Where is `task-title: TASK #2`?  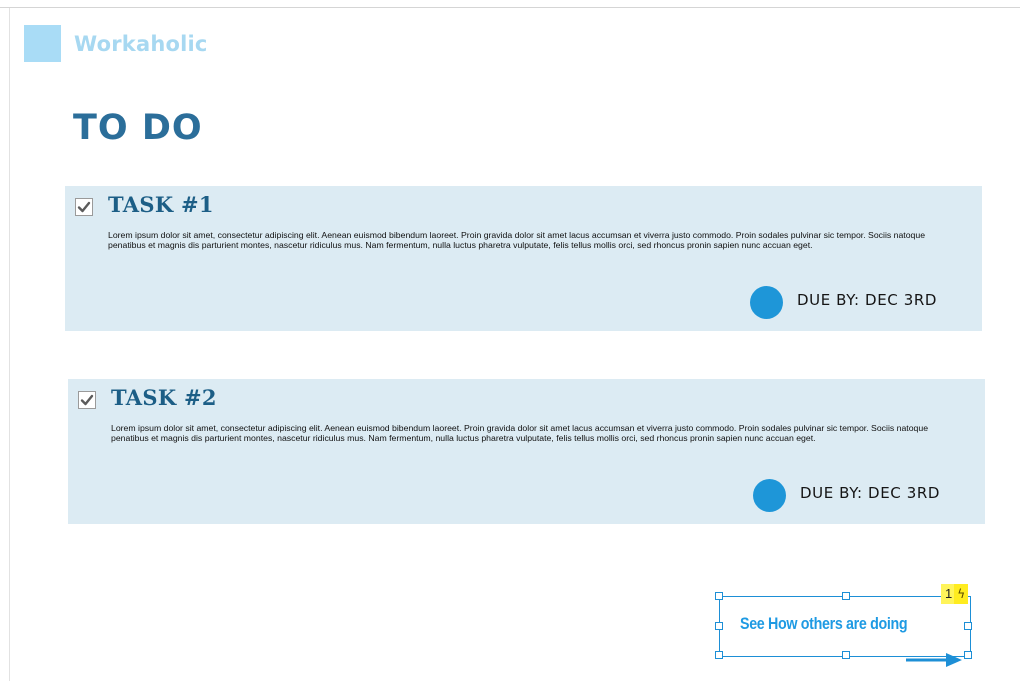
task-title: TASK #2 is located at coordinates (164, 397).